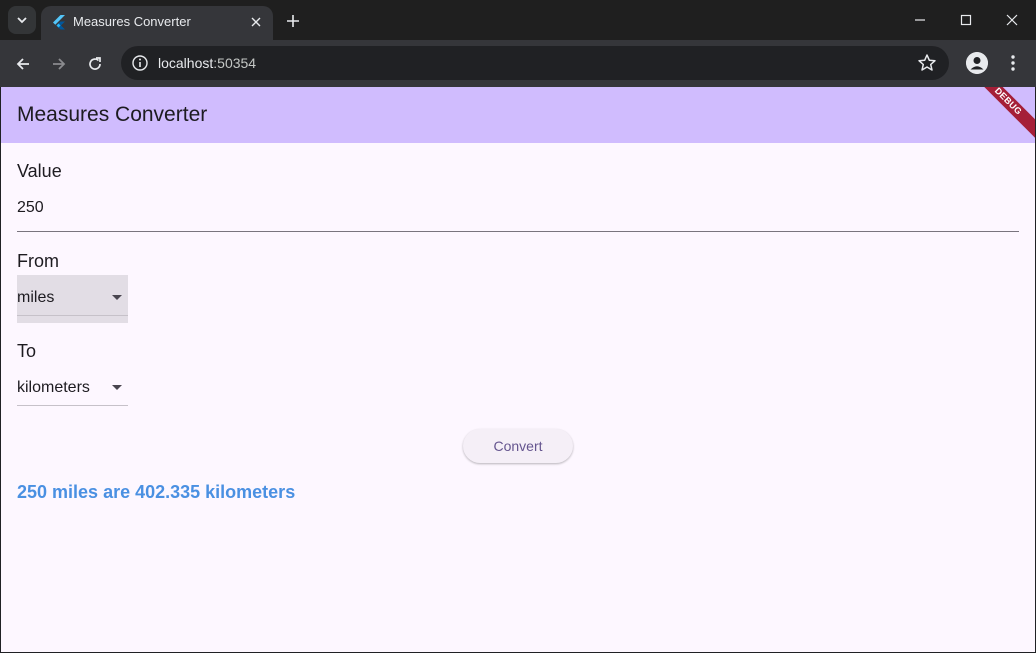 Image resolution: width=1036 pixels, height=653 pixels. I want to click on maximize-icon, so click(966, 20).